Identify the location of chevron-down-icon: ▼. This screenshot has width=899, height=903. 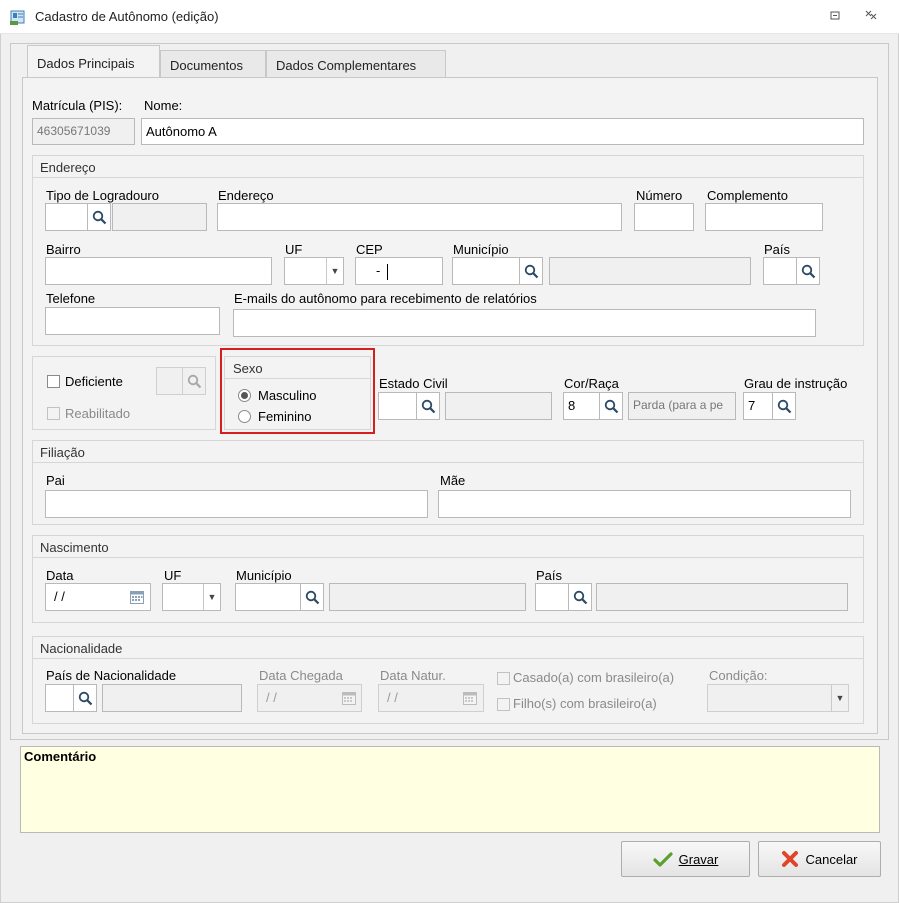
(840, 698).